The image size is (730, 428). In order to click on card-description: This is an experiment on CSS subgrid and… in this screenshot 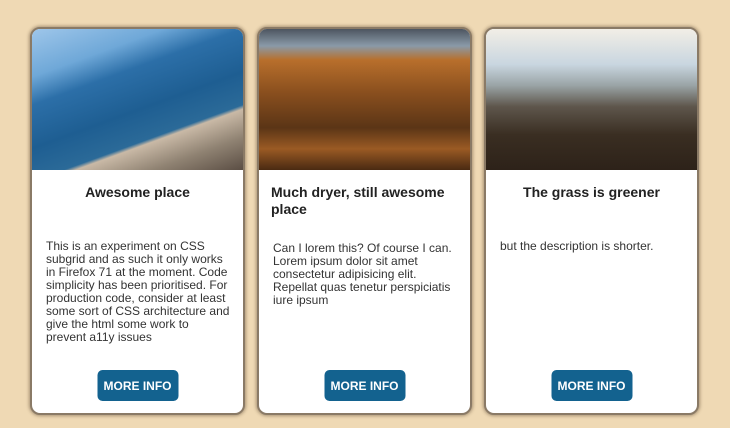, I will do `click(138, 291)`.